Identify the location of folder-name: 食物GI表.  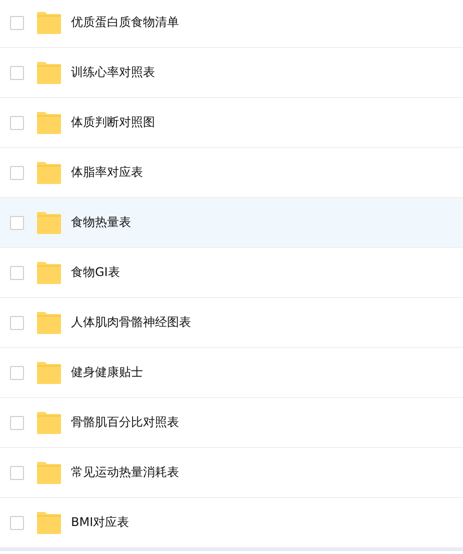
(95, 272).